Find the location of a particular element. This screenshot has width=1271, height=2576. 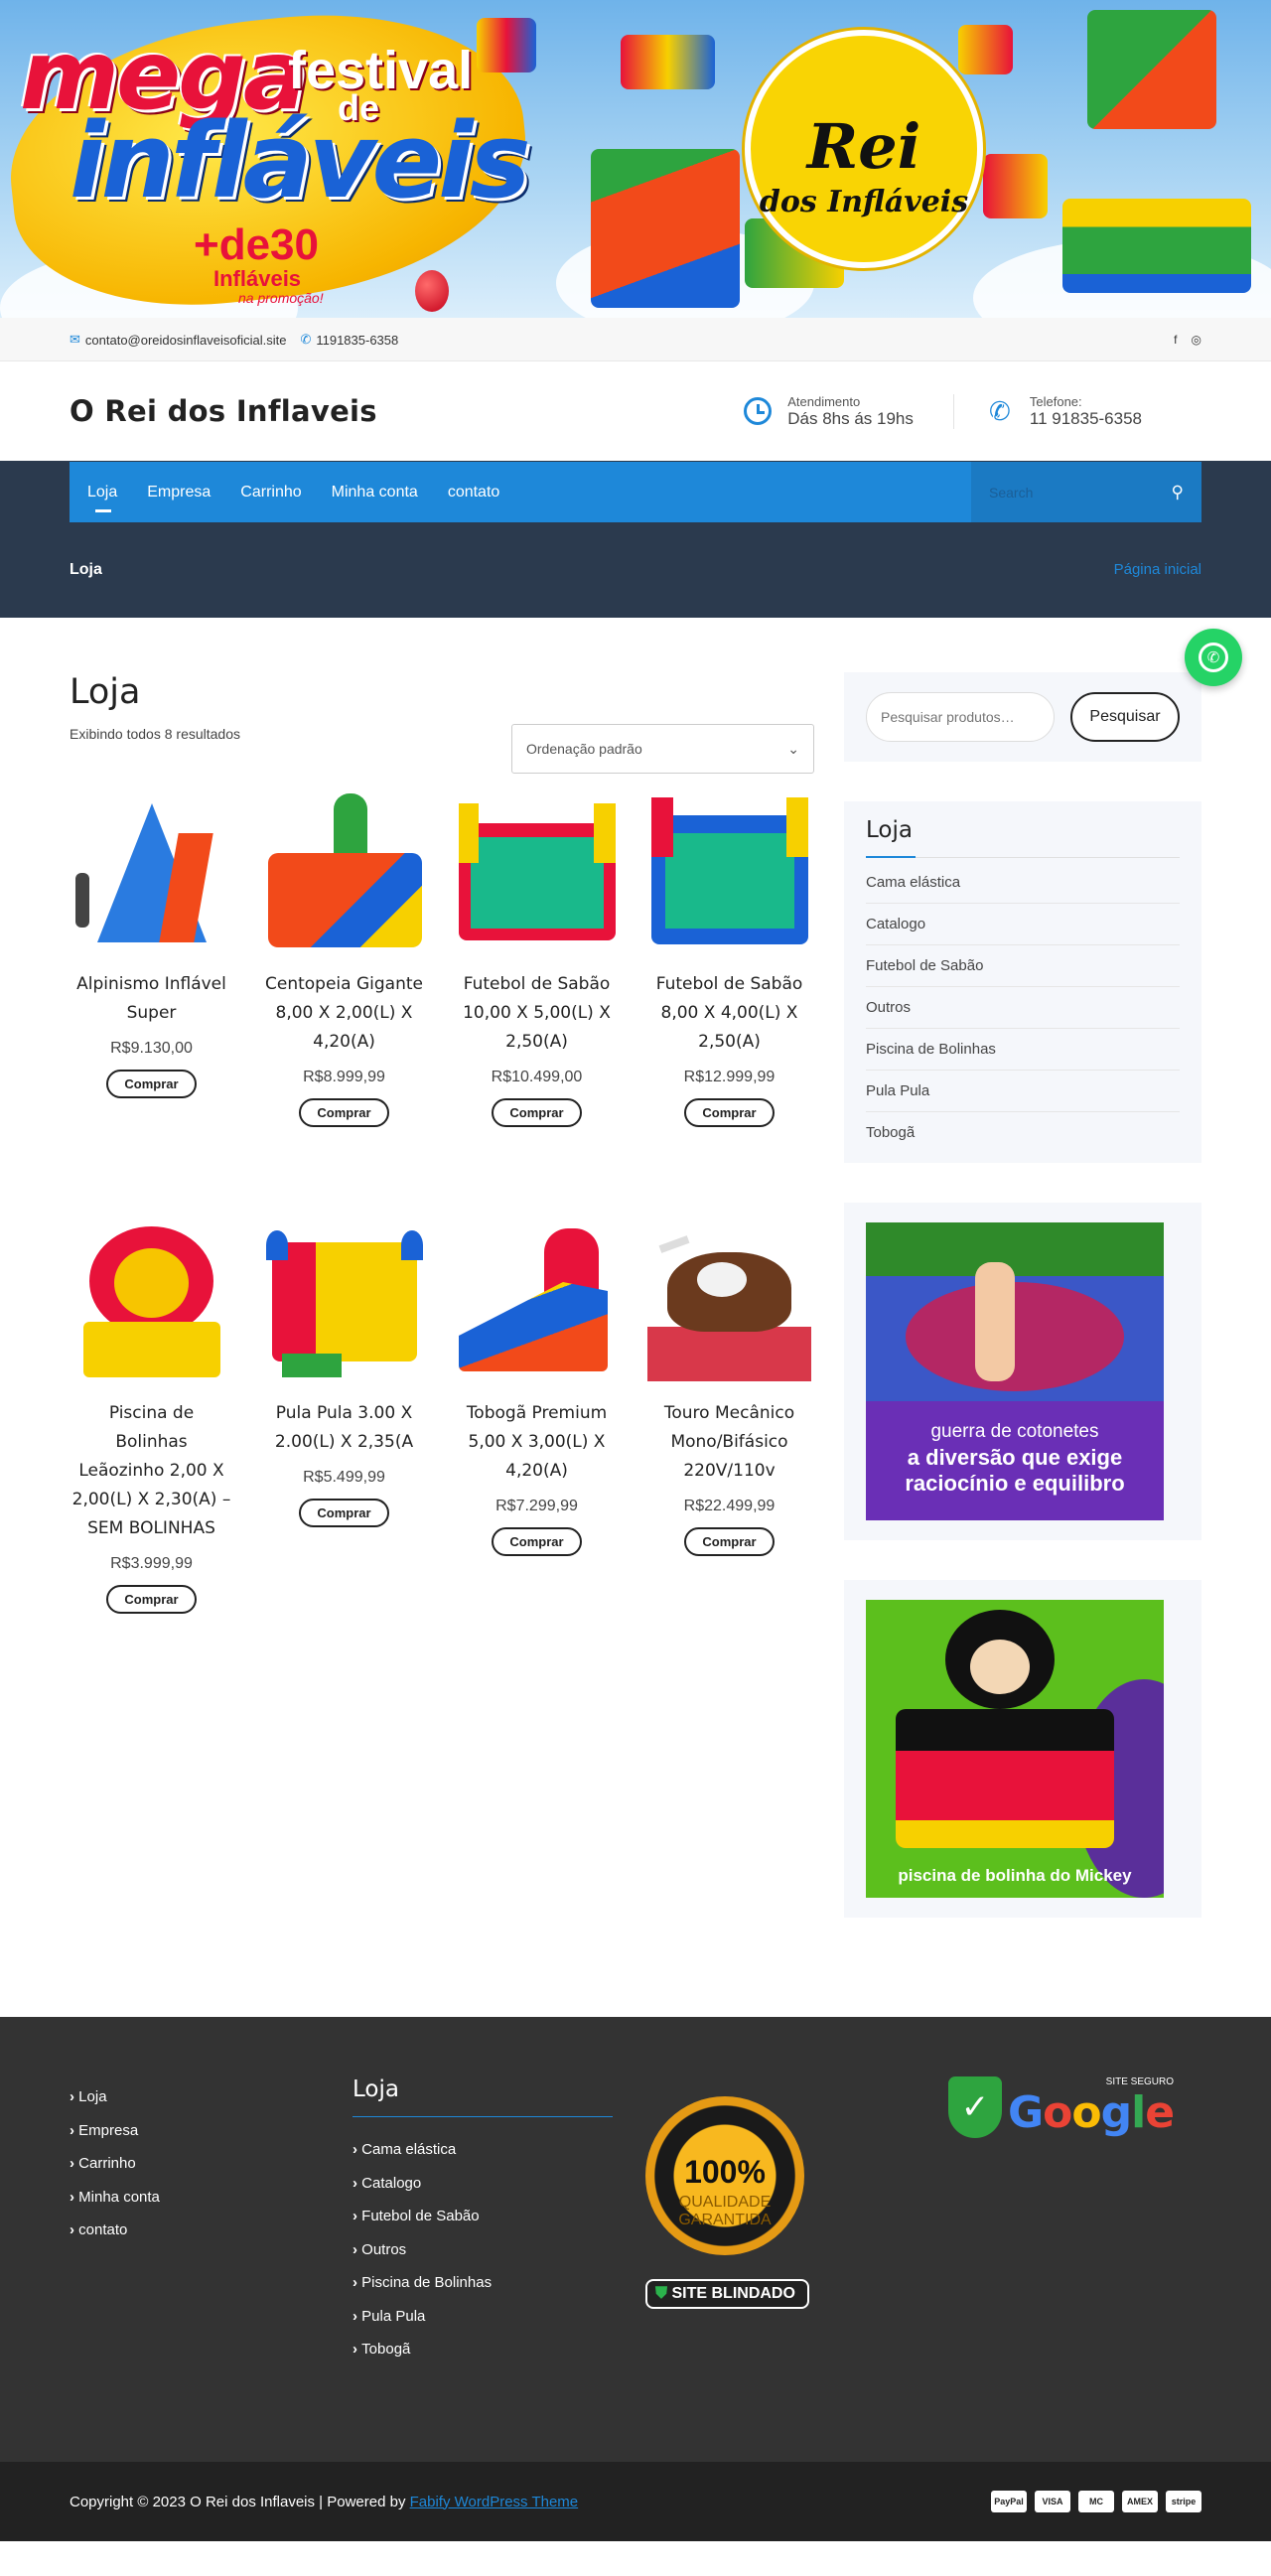

footer-category-link: Futebol de Sabão is located at coordinates (494, 2216).